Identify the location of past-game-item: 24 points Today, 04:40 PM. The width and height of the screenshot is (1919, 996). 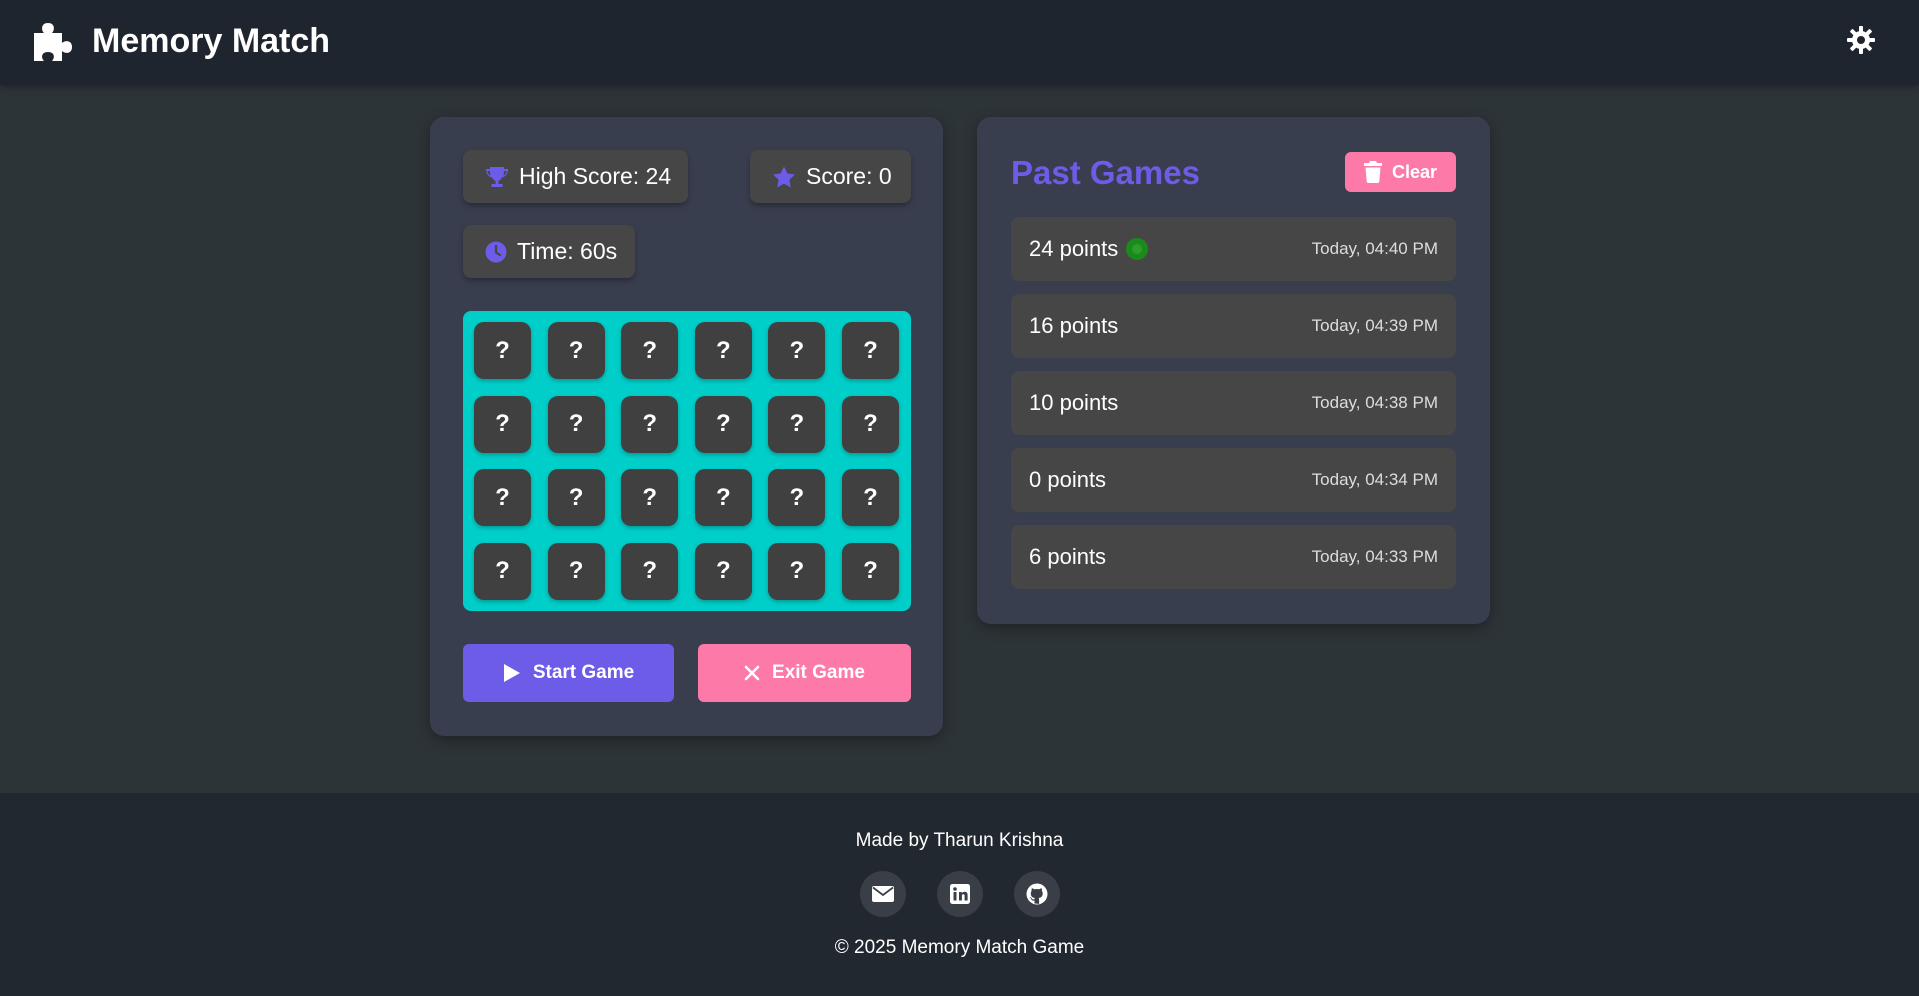
(1233, 249).